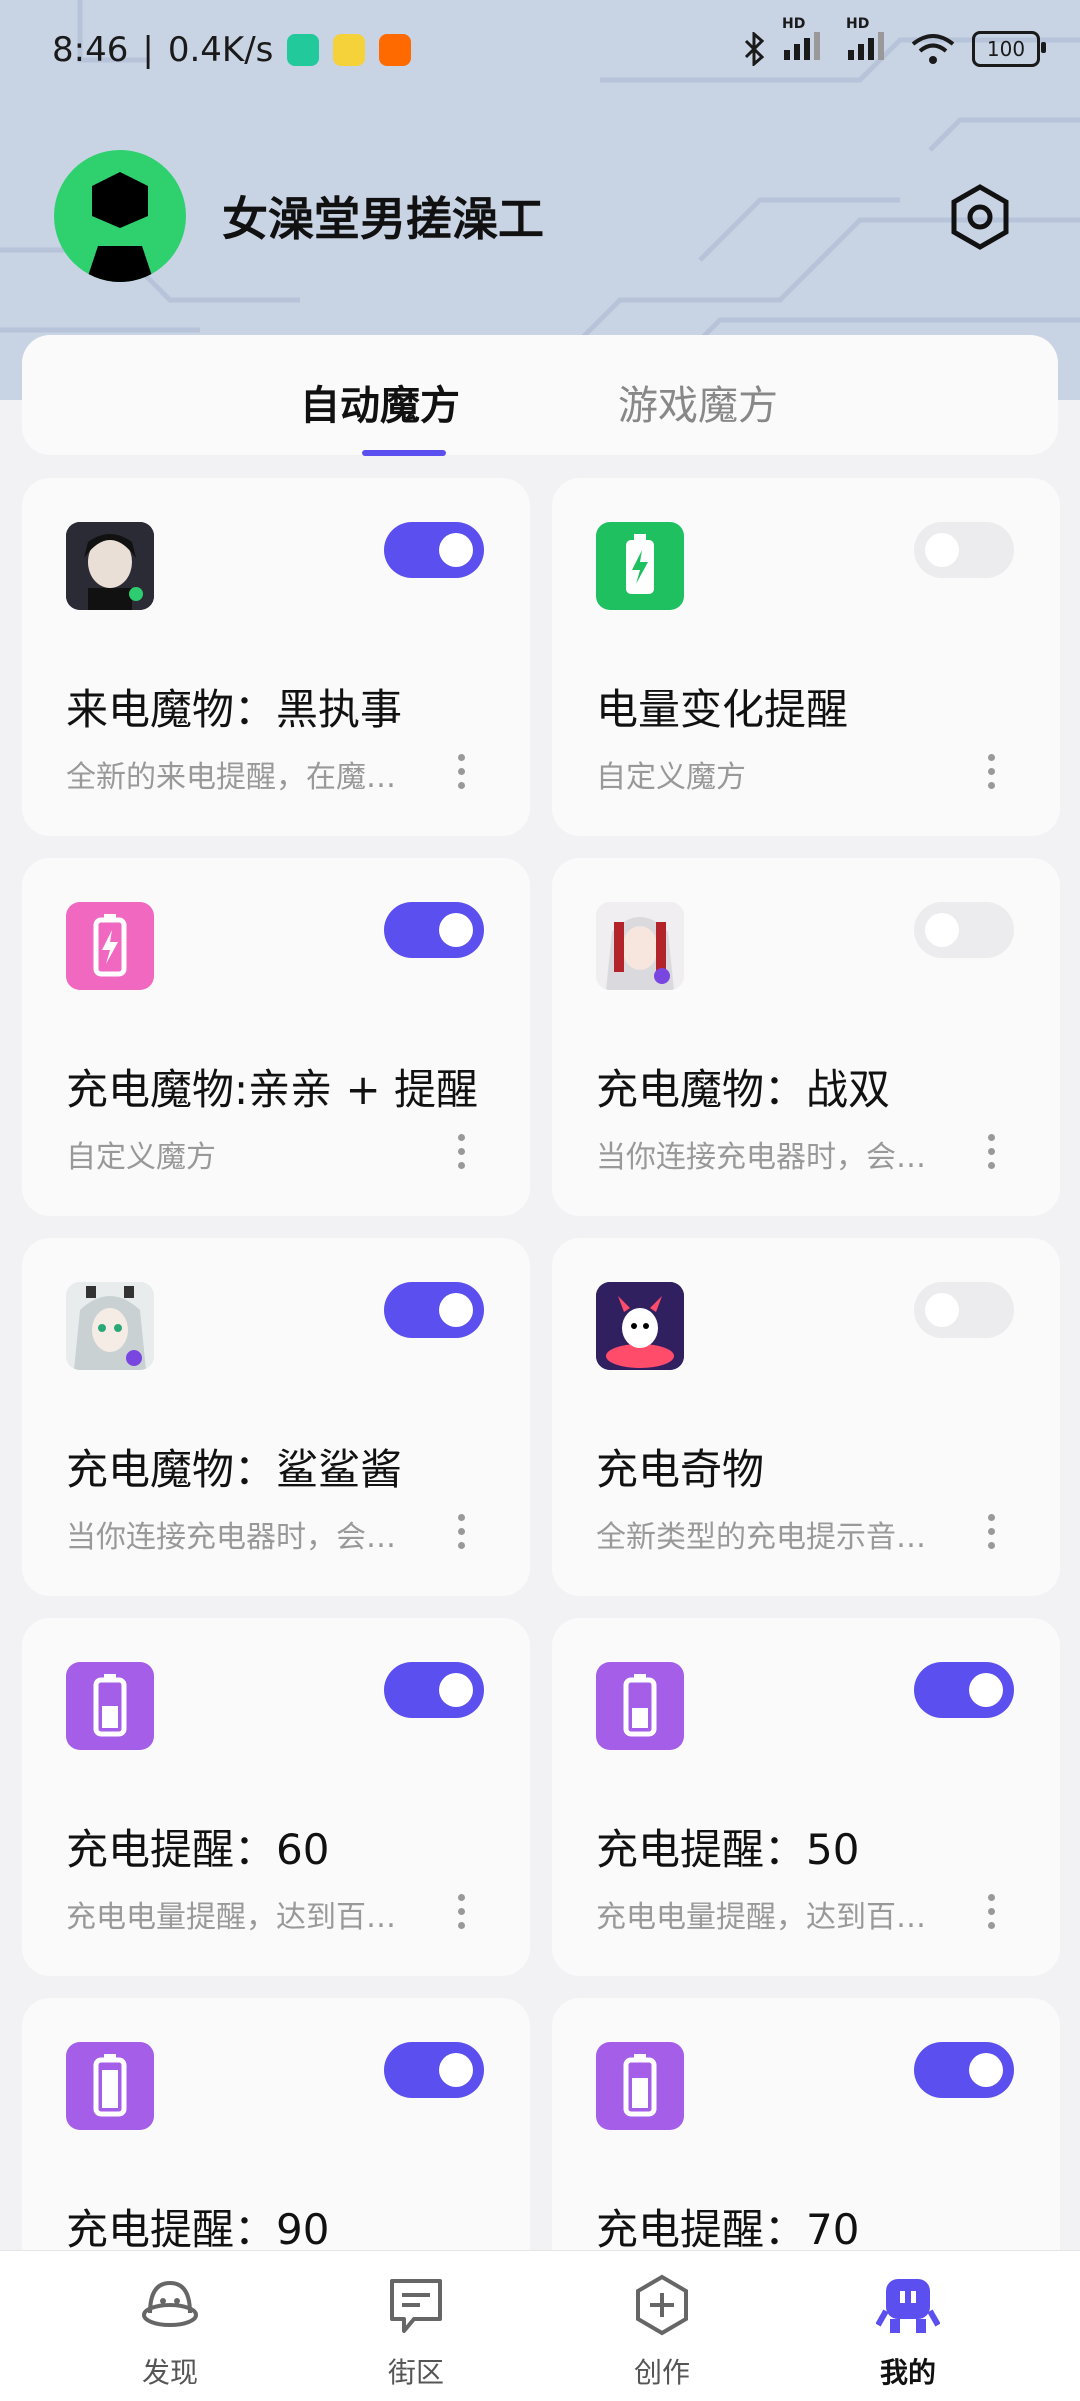 The image size is (1080, 2401). What do you see at coordinates (980, 217) in the screenshot?
I see `settings-icon` at bounding box center [980, 217].